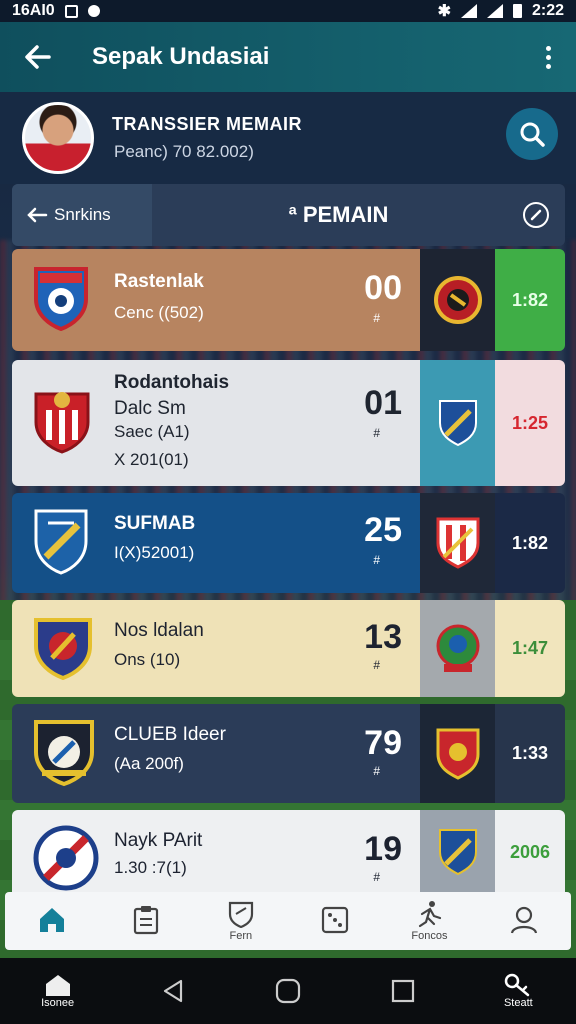 This screenshot has width=576, height=1024. What do you see at coordinates (429, 936) in the screenshot?
I see `nav-training-label: Foncos` at bounding box center [429, 936].